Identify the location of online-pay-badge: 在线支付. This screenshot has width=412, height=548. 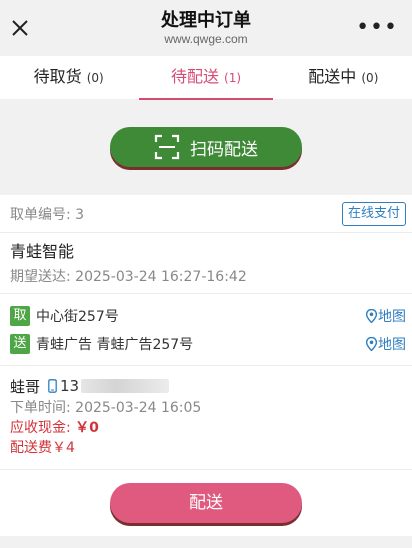
(373, 213).